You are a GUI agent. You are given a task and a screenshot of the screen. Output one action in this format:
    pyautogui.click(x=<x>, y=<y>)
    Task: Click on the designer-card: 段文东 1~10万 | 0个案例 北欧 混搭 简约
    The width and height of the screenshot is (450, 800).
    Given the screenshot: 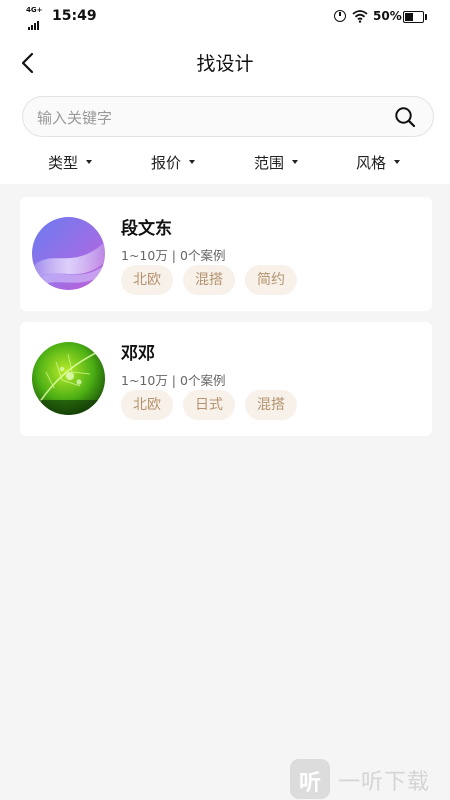 What is the action you would take?
    pyautogui.click(x=226, y=254)
    